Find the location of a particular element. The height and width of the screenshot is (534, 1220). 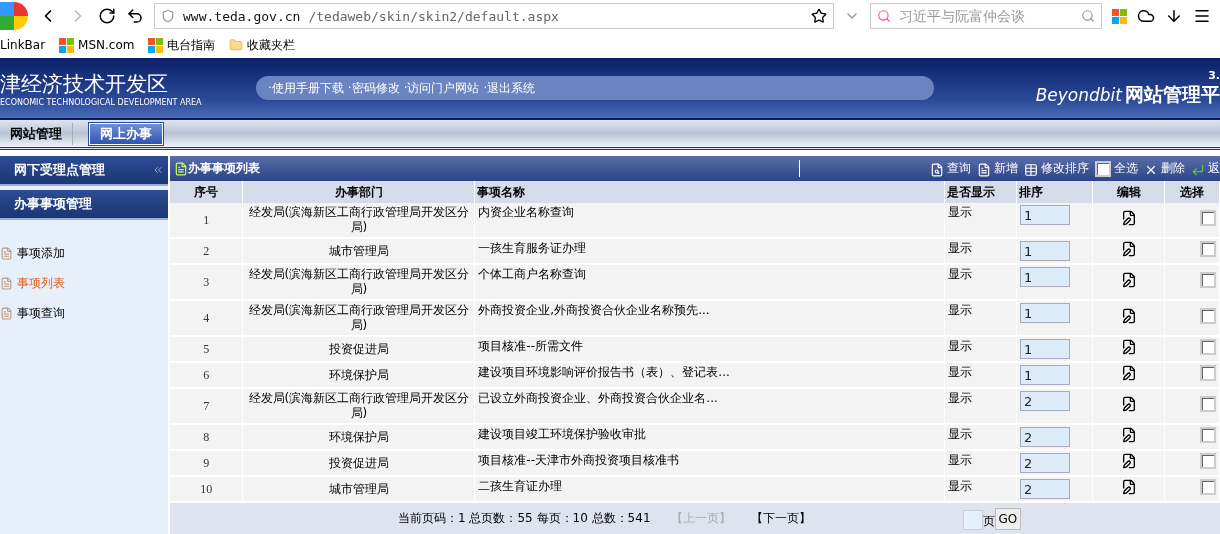

collapse-icon is located at coordinates (158, 170).